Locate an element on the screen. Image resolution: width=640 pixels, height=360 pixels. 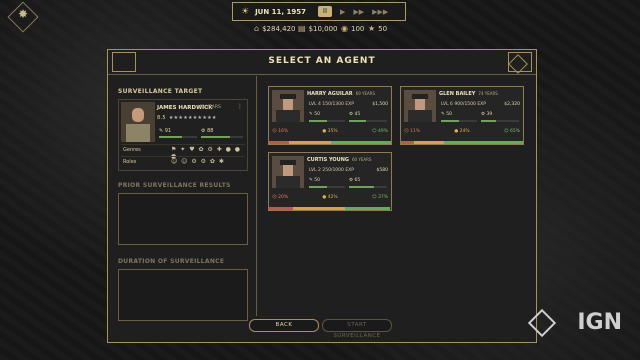
cash-counter: ▤ $10,000 is located at coordinates (318, 28).